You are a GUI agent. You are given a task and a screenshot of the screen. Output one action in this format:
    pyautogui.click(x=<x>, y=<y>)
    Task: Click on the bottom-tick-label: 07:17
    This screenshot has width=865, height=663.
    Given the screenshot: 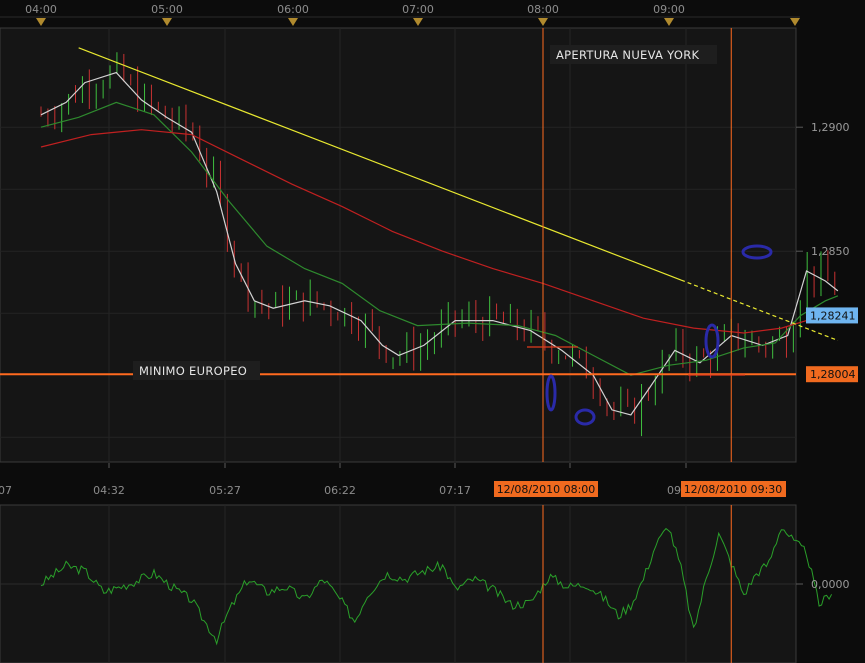 What is the action you would take?
    pyautogui.click(x=455, y=490)
    